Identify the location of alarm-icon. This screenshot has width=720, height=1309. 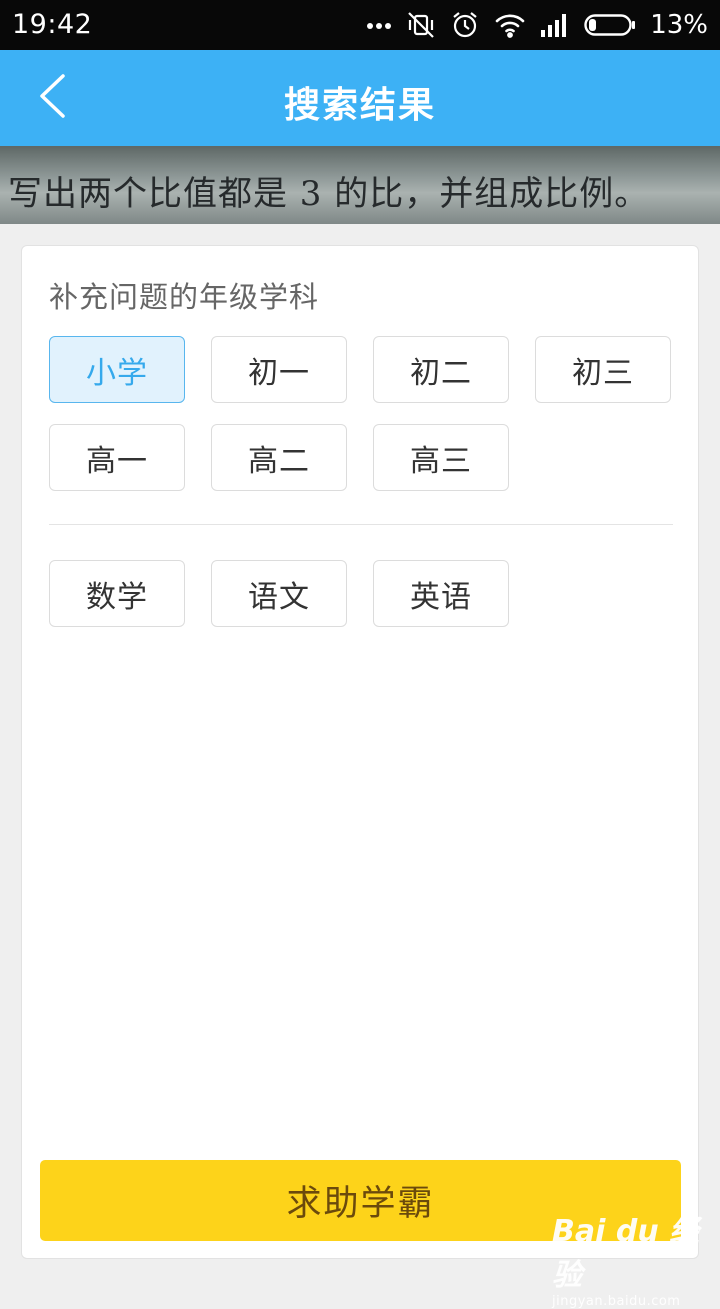
(465, 25).